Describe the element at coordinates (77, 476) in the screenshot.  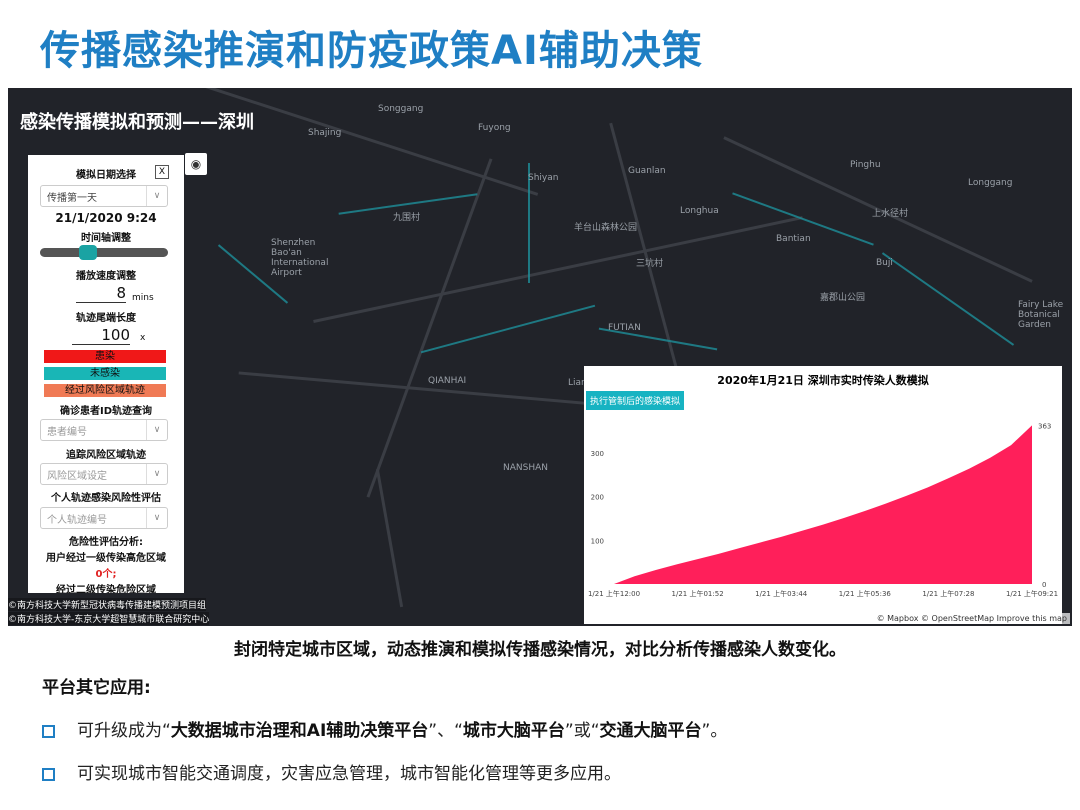
I see `risk-zone-placeholder: 风险区域设定` at that location.